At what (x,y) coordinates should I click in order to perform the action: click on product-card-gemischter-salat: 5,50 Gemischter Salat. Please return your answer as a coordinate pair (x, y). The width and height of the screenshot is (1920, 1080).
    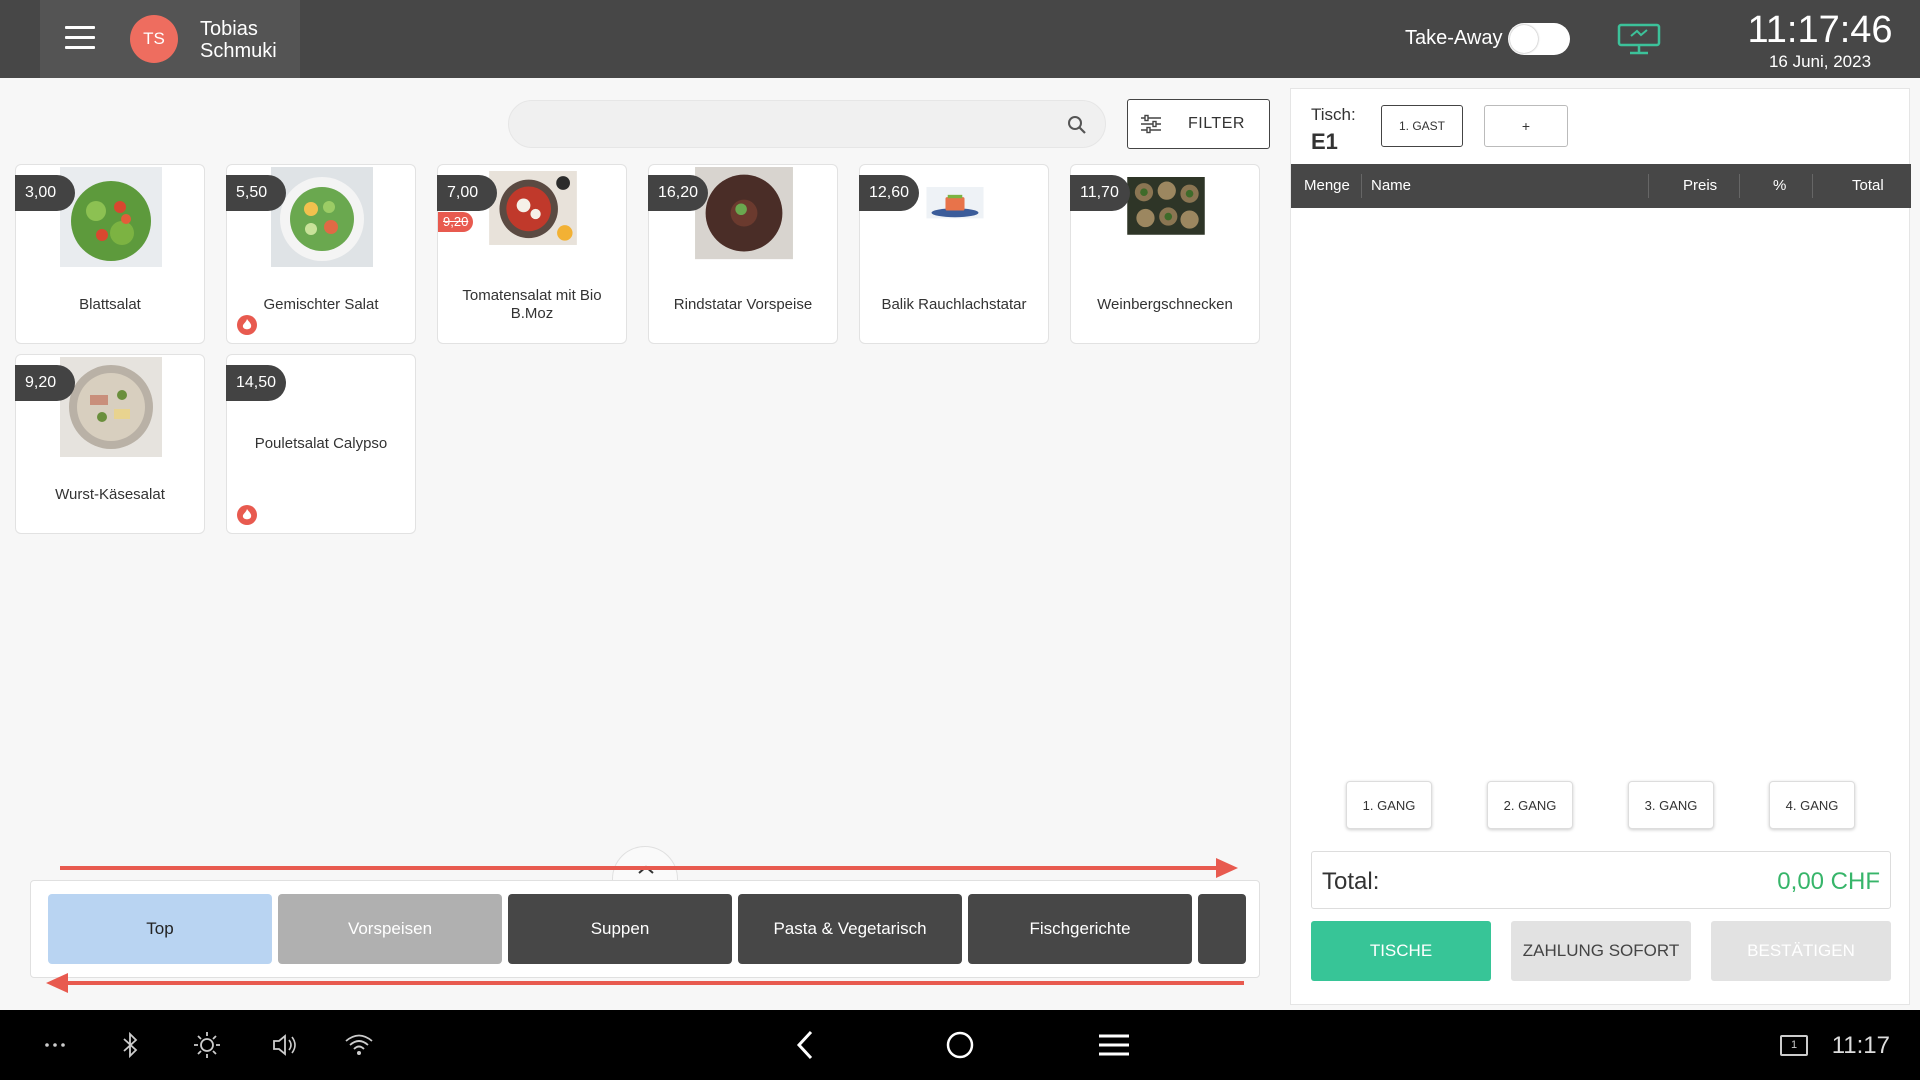
    Looking at the image, I should click on (321, 254).